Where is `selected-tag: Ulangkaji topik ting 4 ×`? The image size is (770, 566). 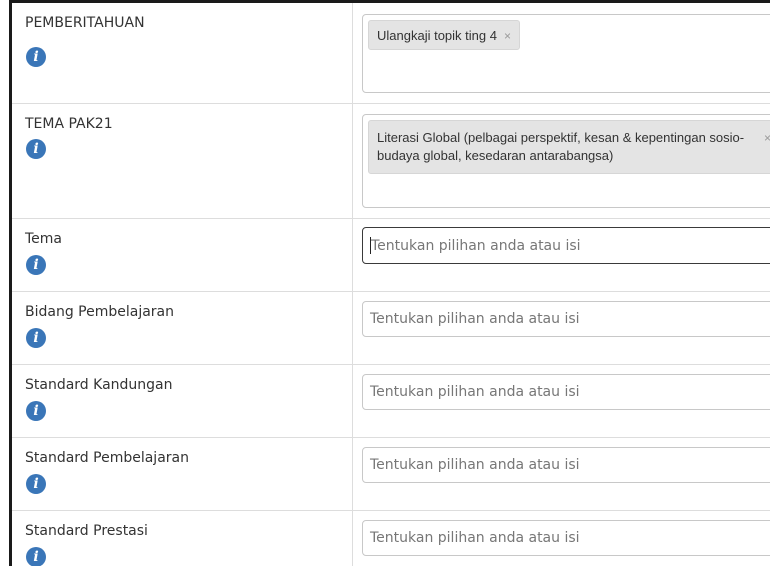 selected-tag: Ulangkaji topik ting 4 × is located at coordinates (444, 35).